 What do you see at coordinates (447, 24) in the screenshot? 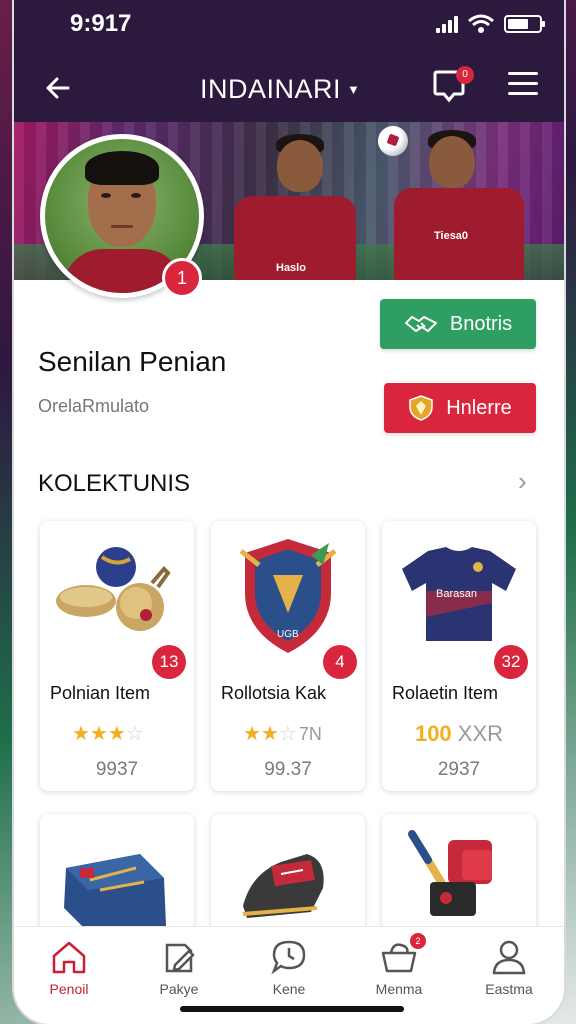
I see `signal-icon` at bounding box center [447, 24].